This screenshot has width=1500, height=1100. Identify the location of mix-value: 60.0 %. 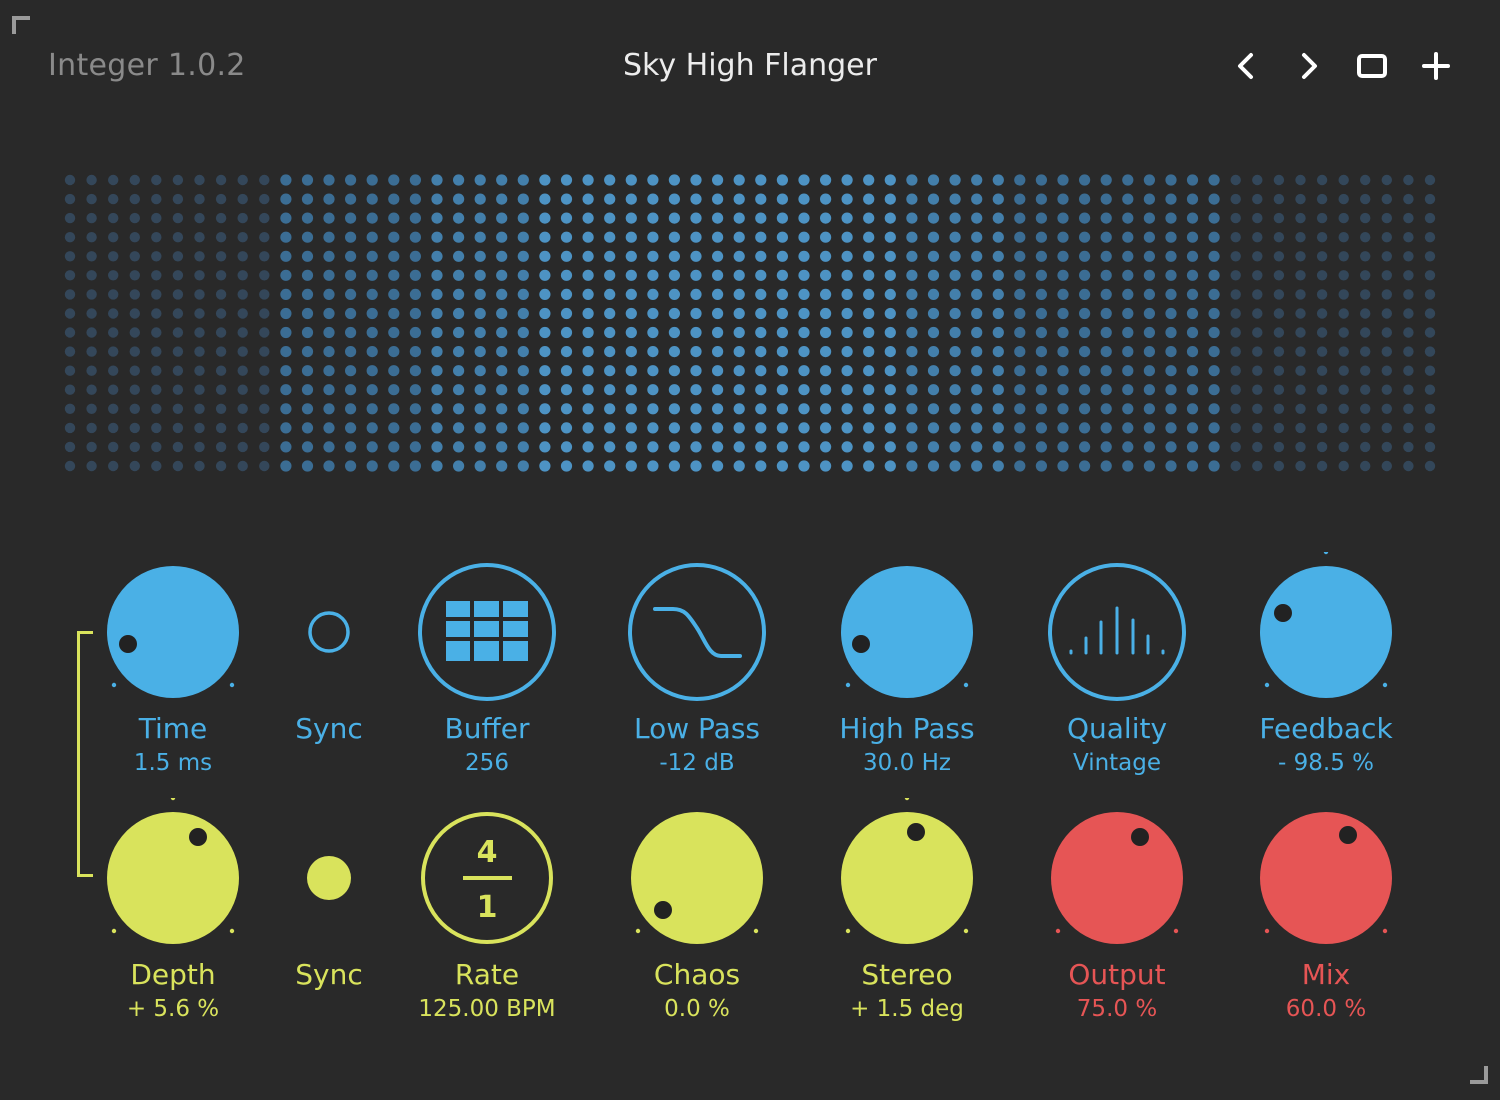
(1326, 1009).